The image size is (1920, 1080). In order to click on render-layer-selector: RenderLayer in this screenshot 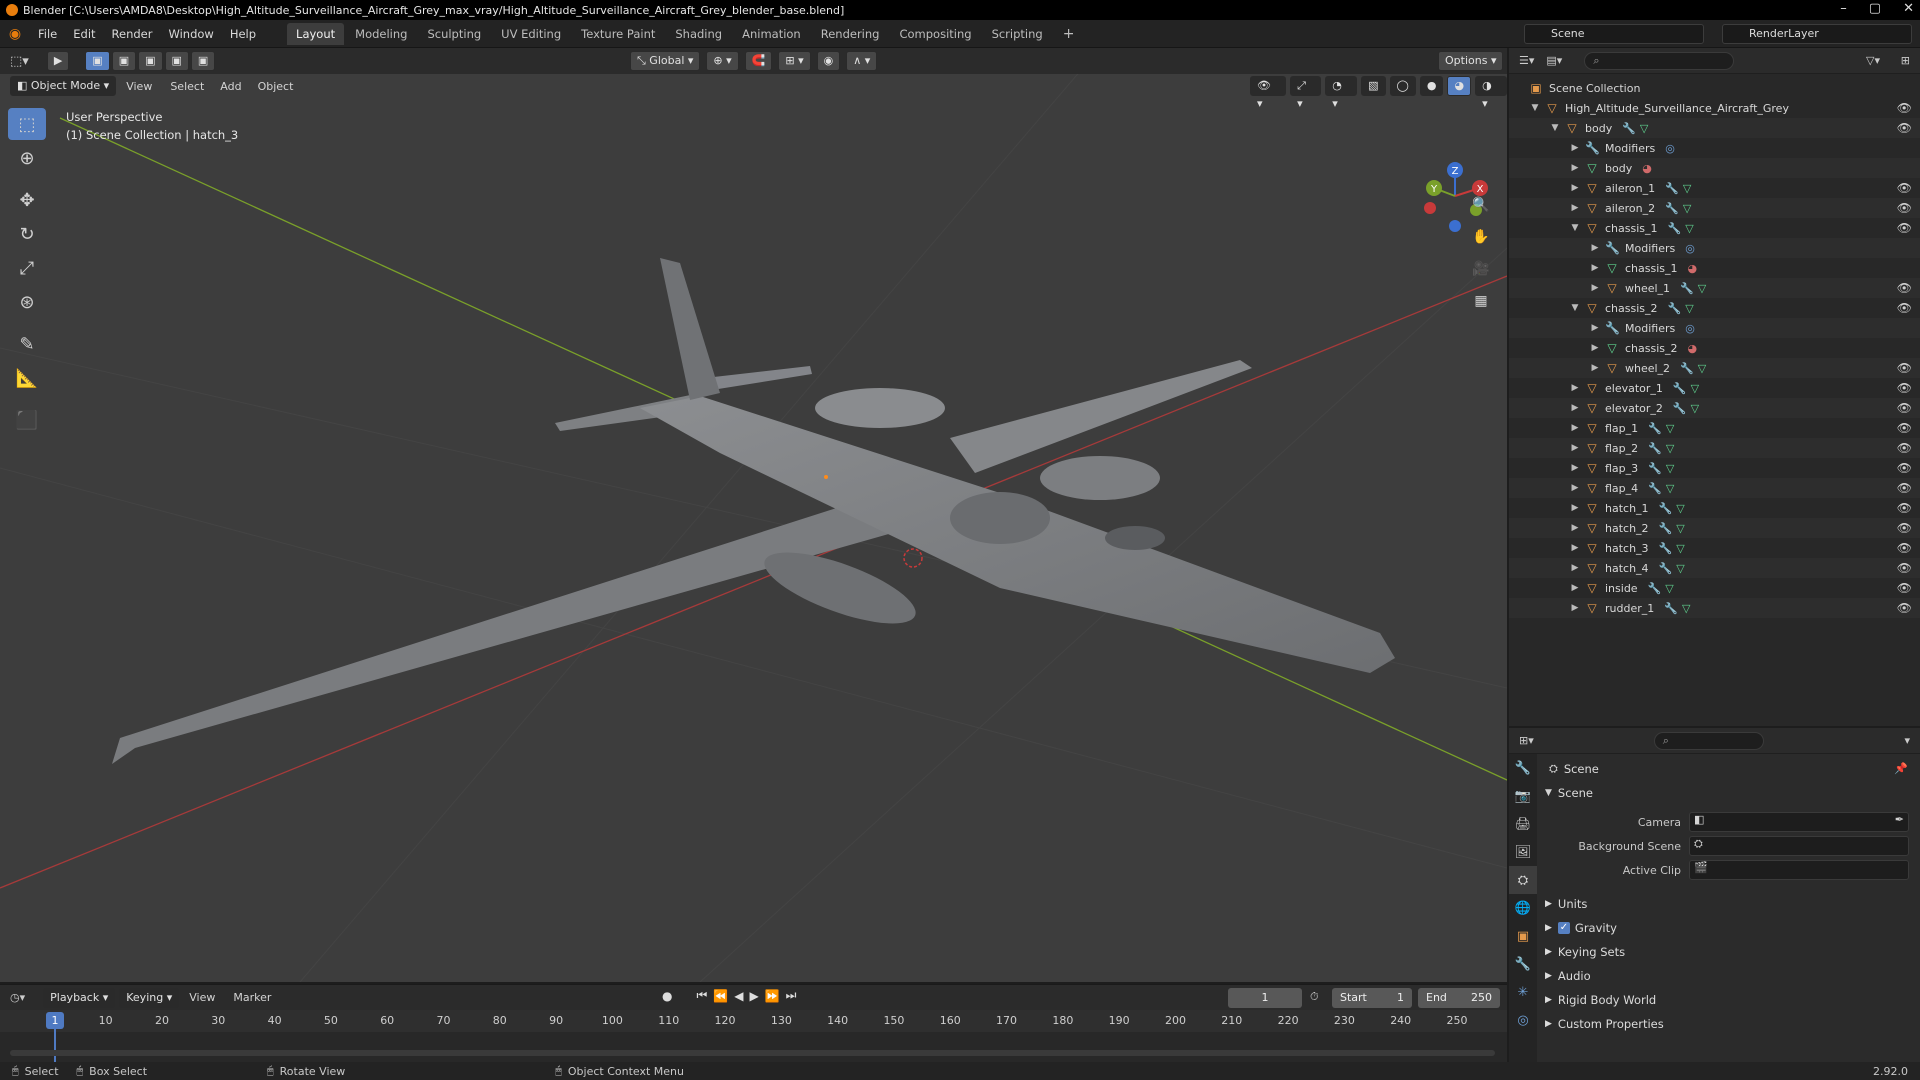, I will do `click(1817, 34)`.